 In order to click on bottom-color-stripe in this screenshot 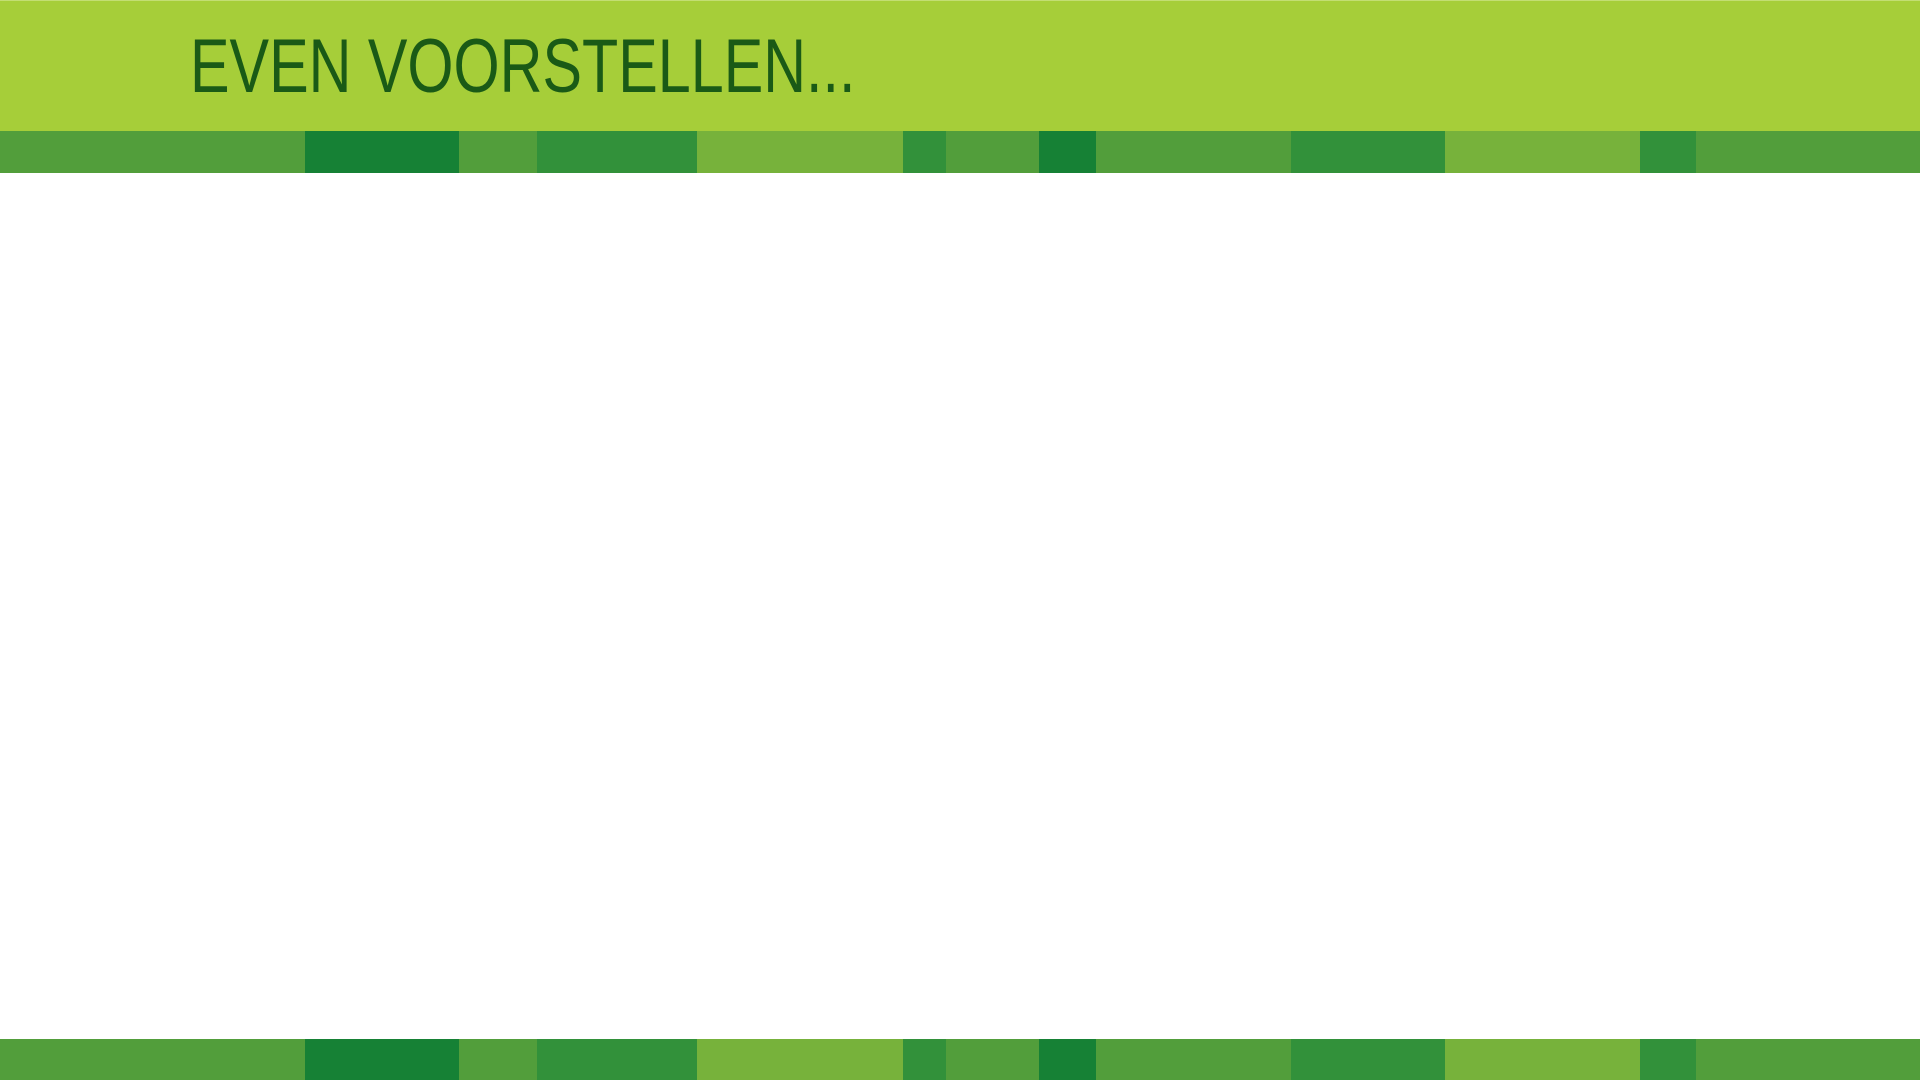, I will do `click(960, 1059)`.